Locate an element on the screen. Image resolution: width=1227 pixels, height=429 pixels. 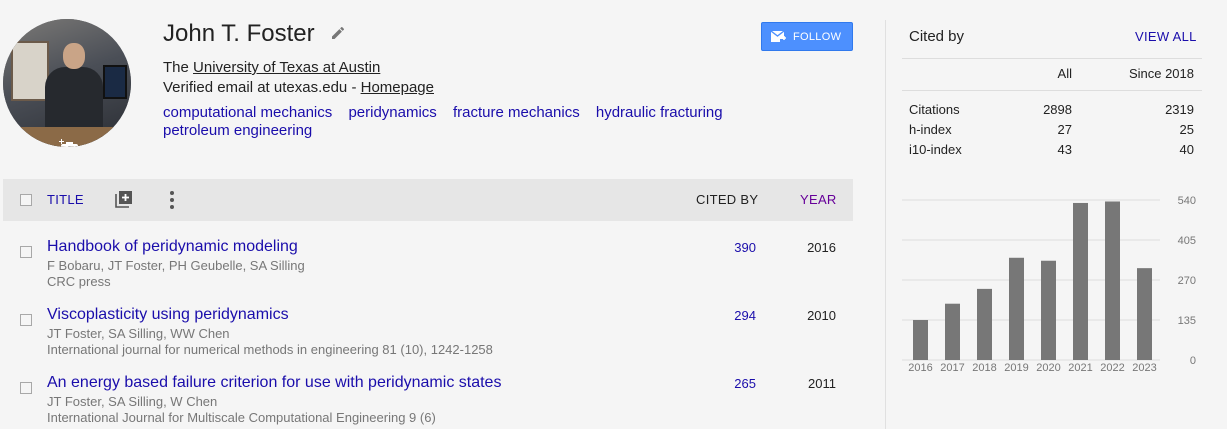
y-tick-label: 540 is located at coordinates (1187, 201).